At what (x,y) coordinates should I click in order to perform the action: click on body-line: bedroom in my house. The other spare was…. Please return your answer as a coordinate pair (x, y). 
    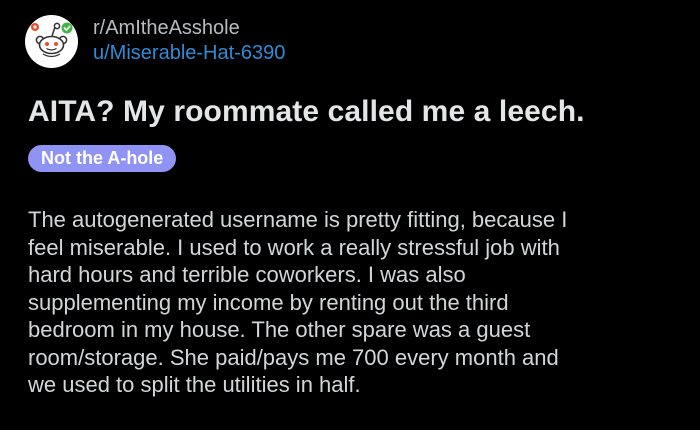
    Looking at the image, I should click on (279, 329).